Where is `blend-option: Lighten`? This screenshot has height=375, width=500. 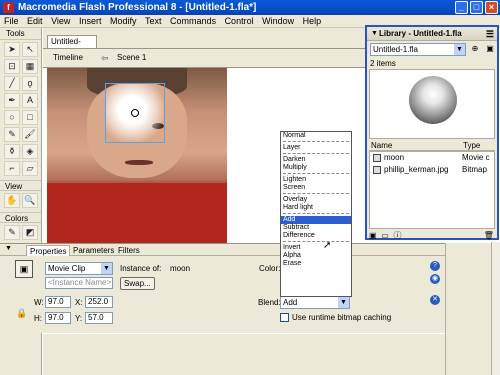
blend-option: Lighten is located at coordinates (316, 180).